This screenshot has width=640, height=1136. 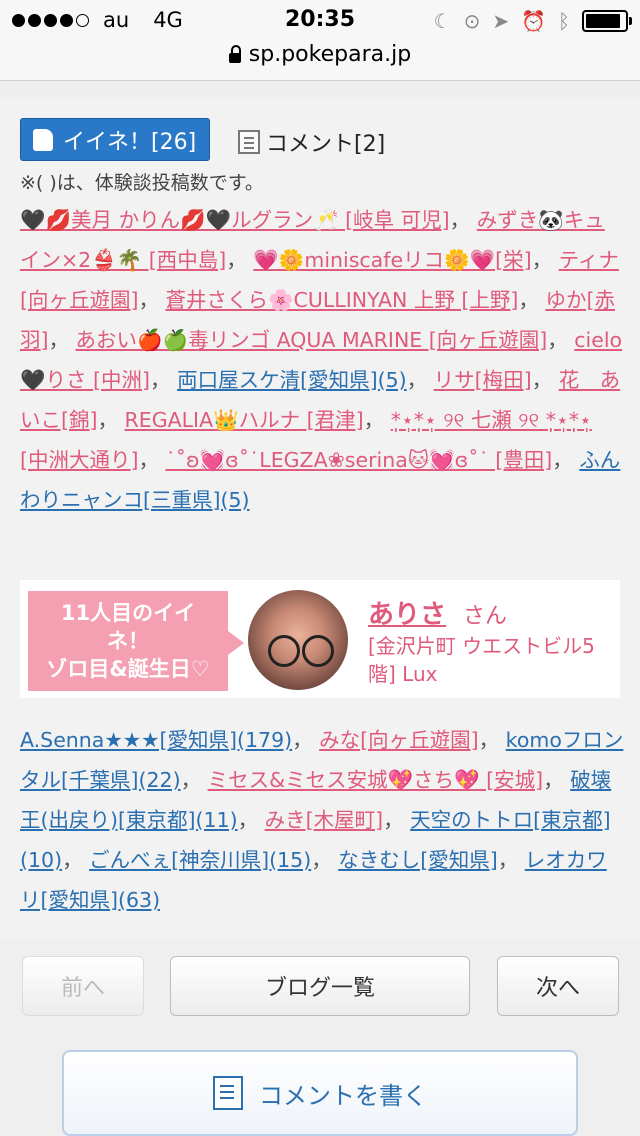 I want to click on blog-list-button: ブログ一覧, so click(x=320, y=986).